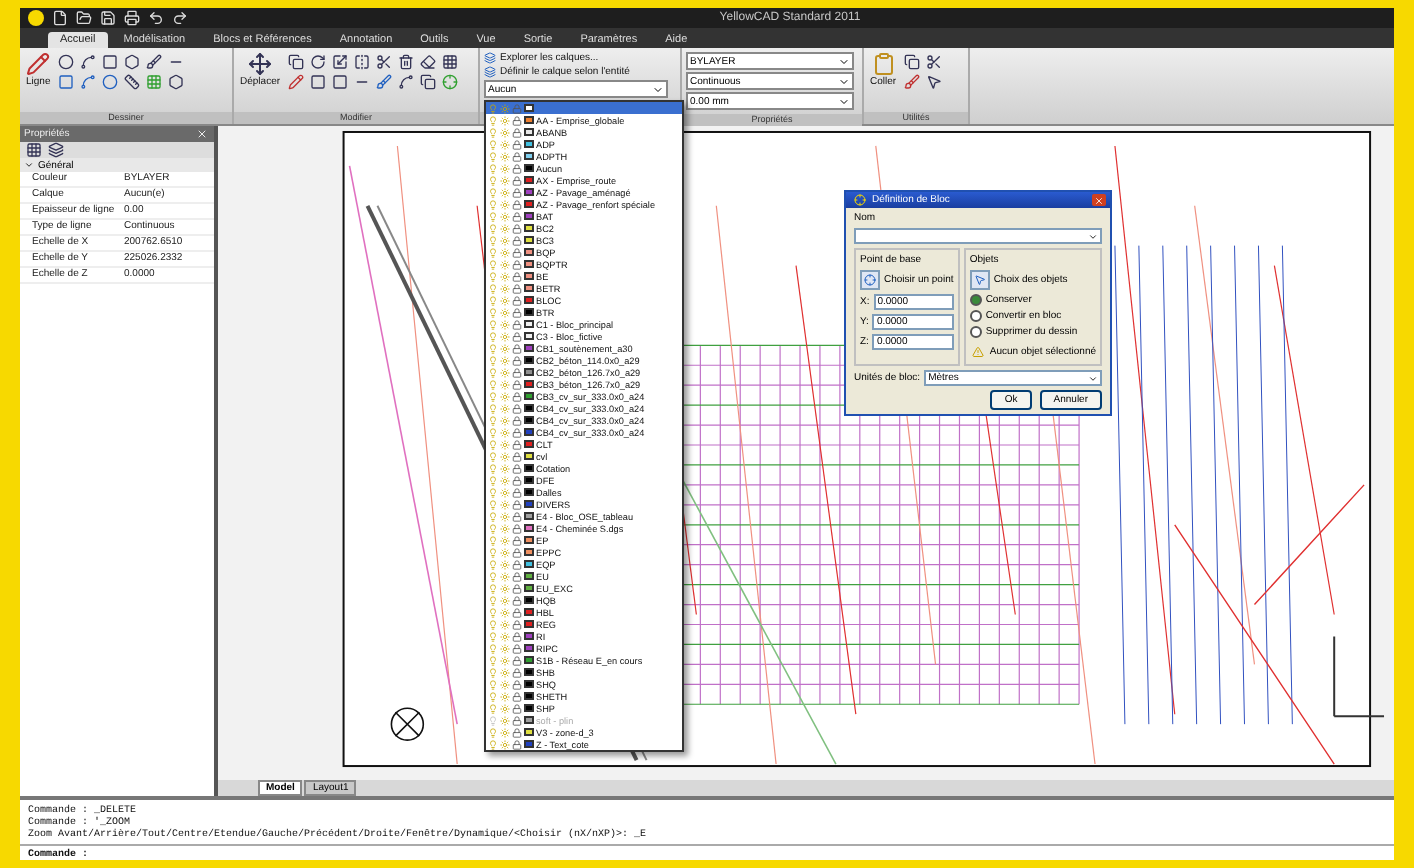  I want to click on brush-icon, so click(153, 61).